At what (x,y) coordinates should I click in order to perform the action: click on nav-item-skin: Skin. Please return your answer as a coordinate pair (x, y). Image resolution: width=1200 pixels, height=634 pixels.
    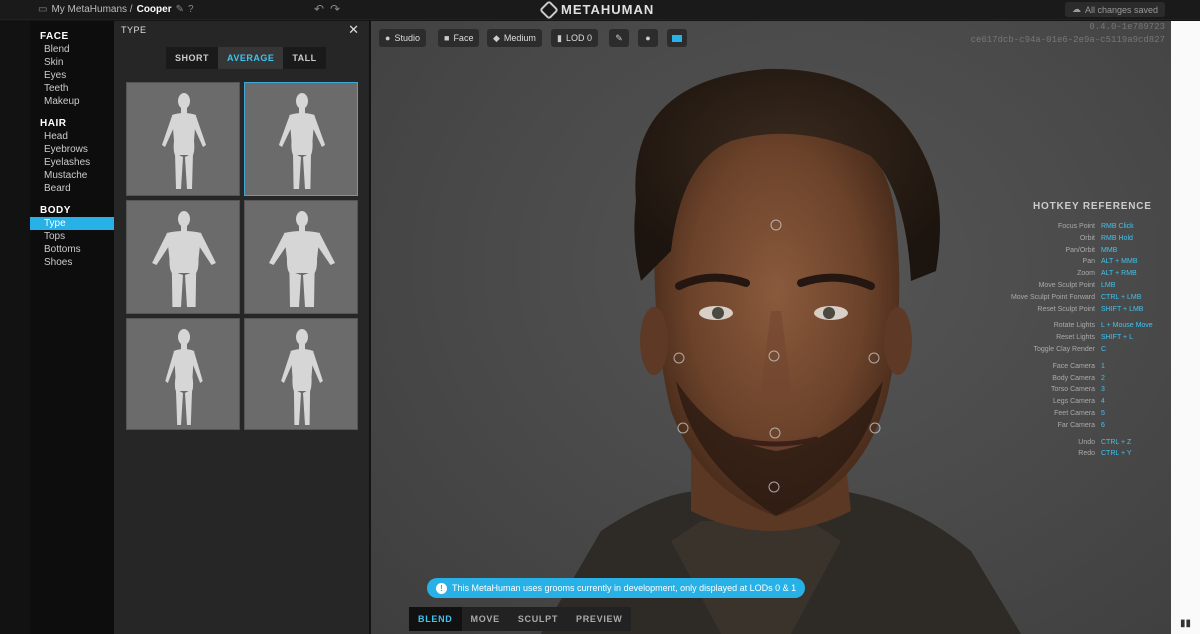
    Looking at the image, I should click on (72, 62).